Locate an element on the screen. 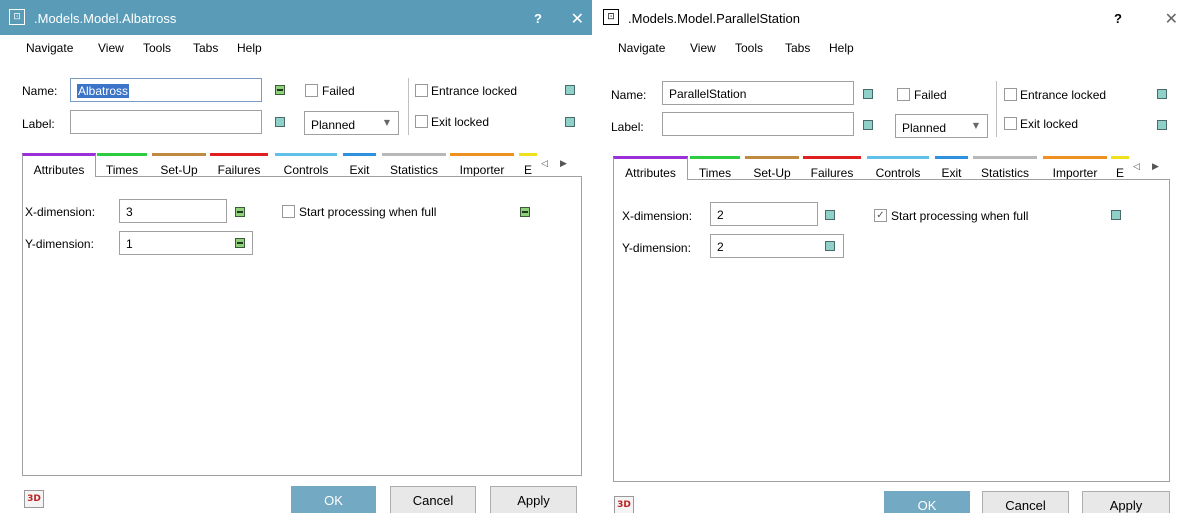 This screenshot has height=513, width=1182. name-input: ParallelStation is located at coordinates (758, 93).